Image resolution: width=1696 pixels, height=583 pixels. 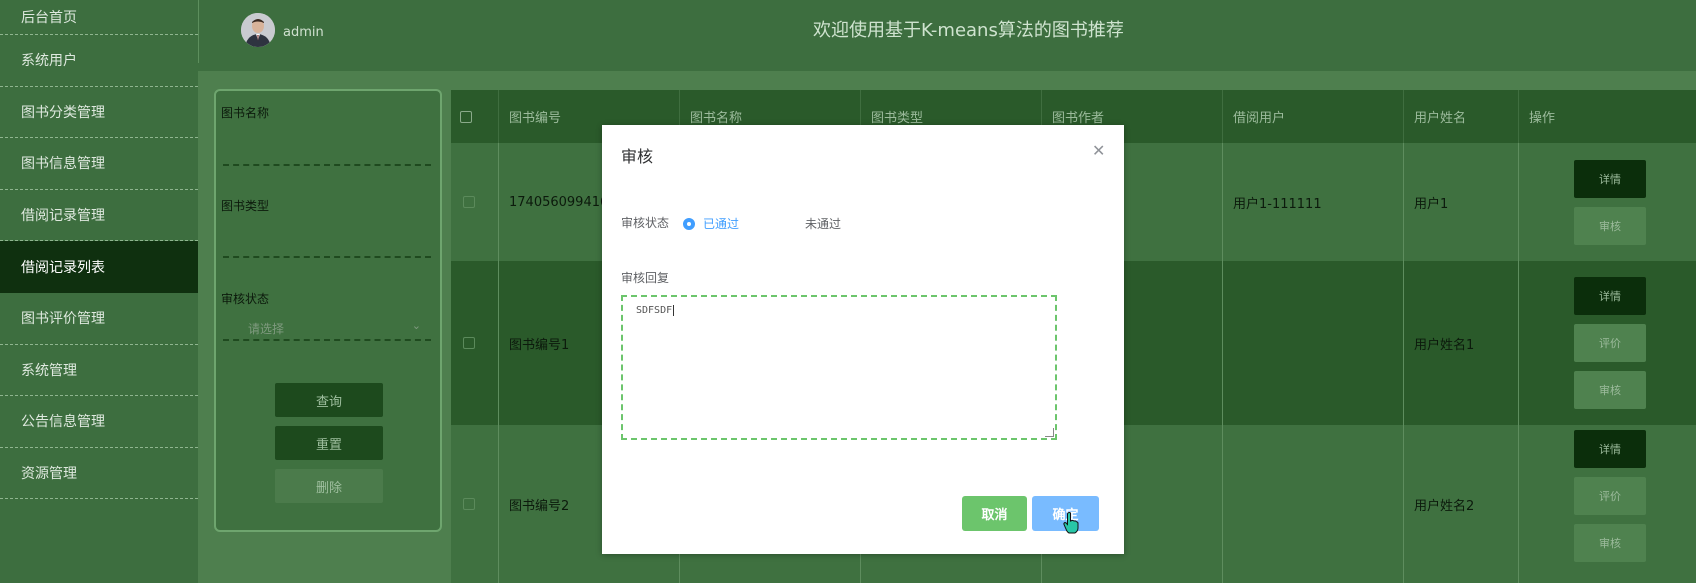 I want to click on radio-failed-label: 未通过, so click(x=823, y=224).